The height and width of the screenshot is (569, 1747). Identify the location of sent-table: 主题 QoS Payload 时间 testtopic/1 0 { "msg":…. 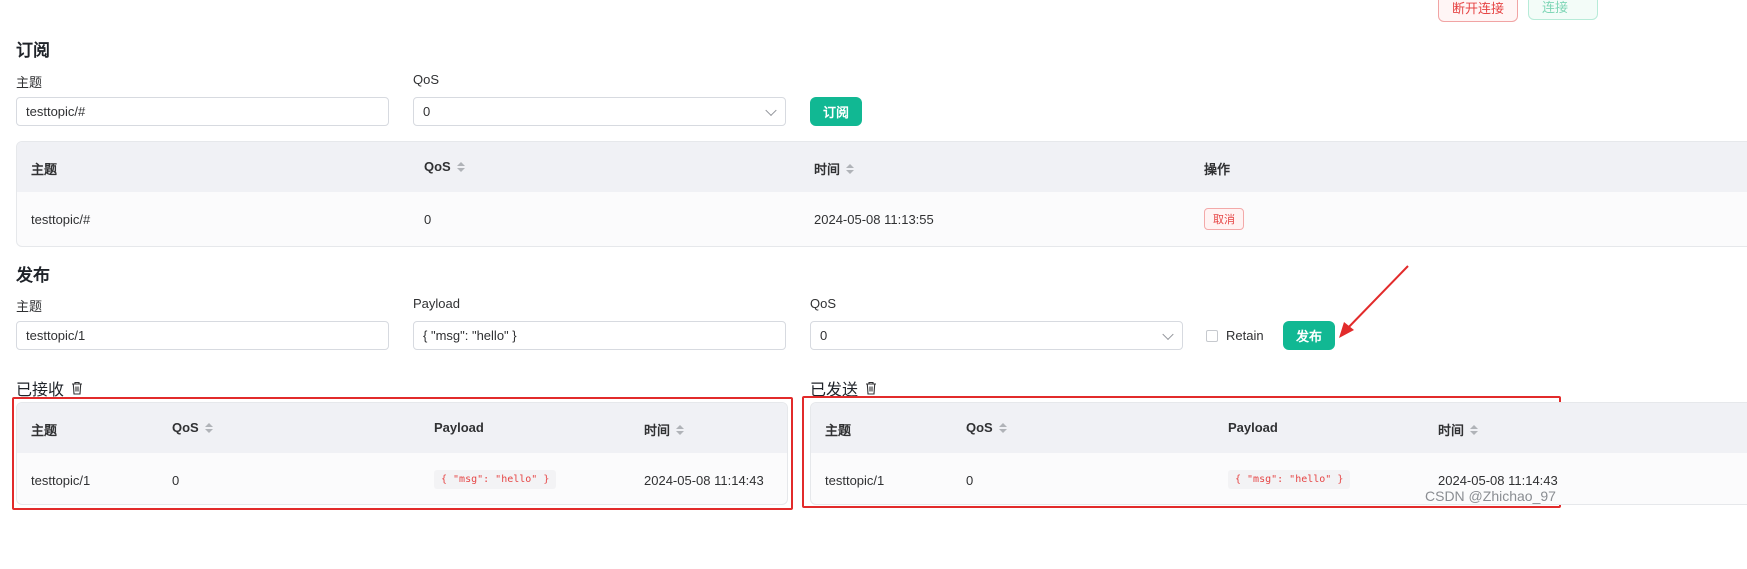
(1278, 453).